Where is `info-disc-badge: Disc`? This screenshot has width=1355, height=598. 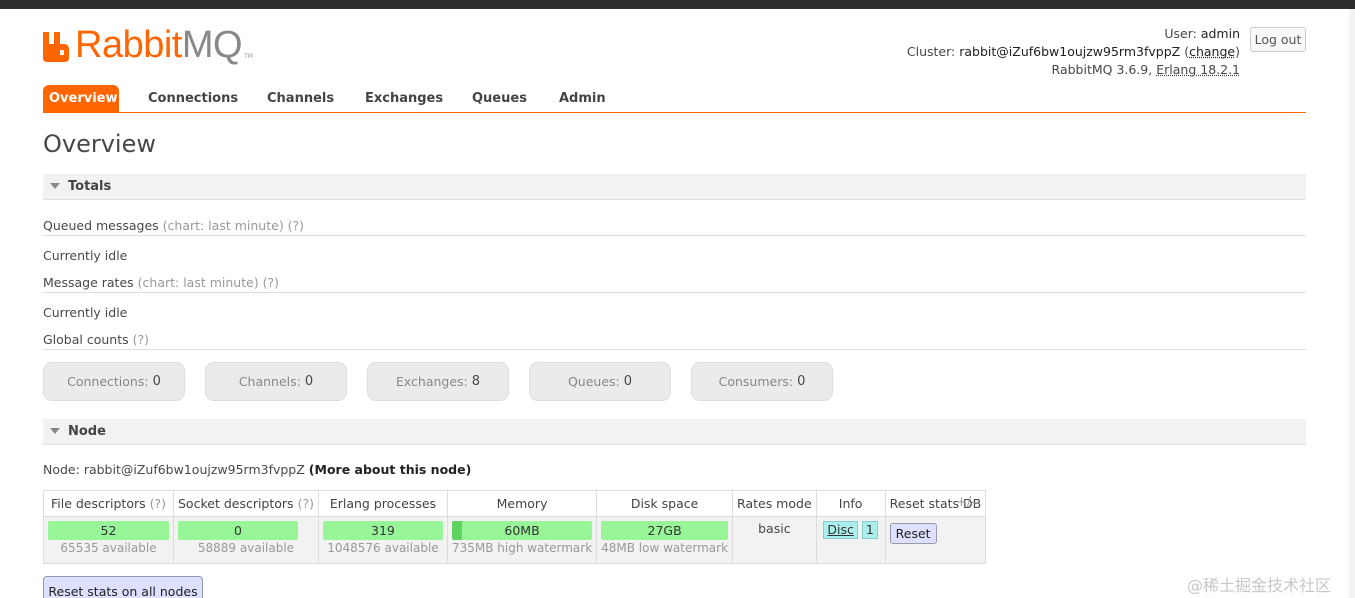 info-disc-badge: Disc is located at coordinates (840, 530).